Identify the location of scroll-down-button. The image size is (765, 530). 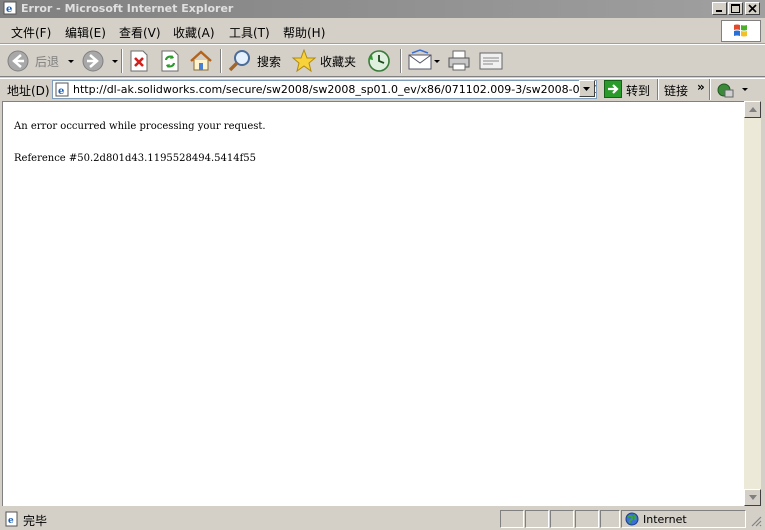
(752, 497).